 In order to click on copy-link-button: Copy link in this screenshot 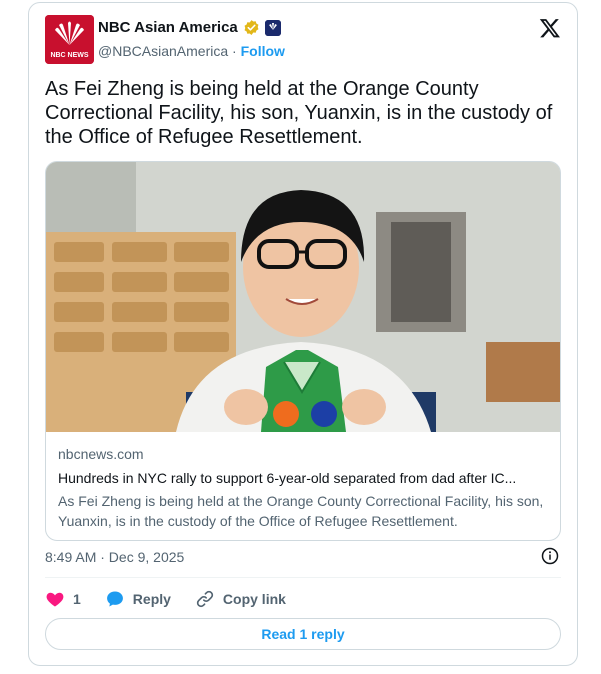, I will do `click(240, 599)`.